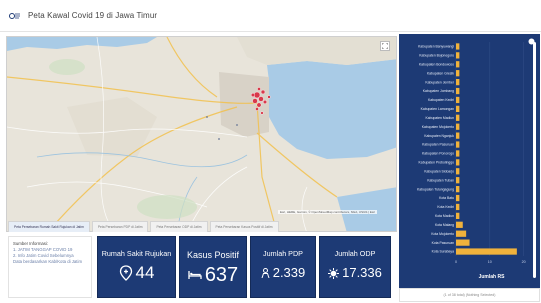  I want to click on page-title: Peta Kawal Covid 19 di Jawa Timur, so click(93, 15).